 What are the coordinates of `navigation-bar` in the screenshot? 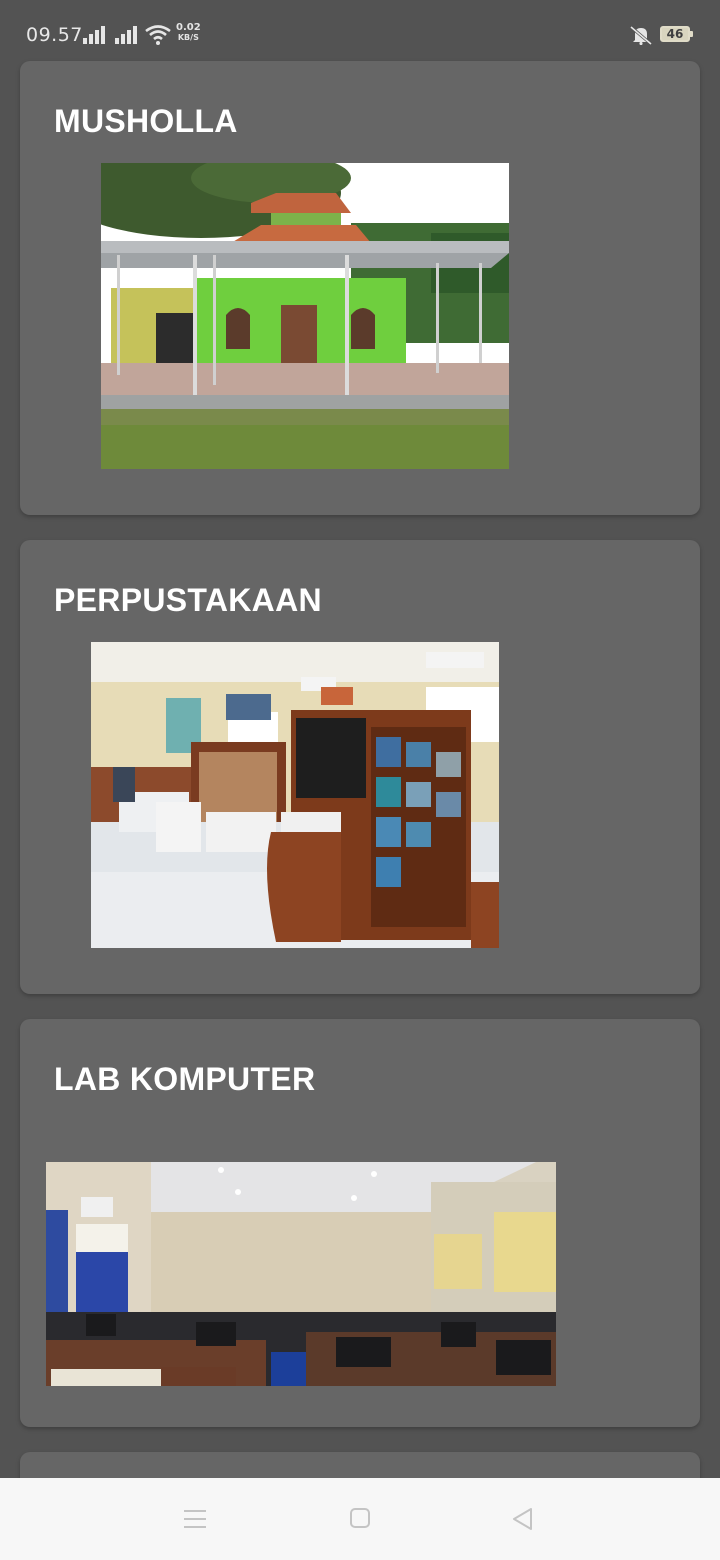 It's located at (360, 1519).